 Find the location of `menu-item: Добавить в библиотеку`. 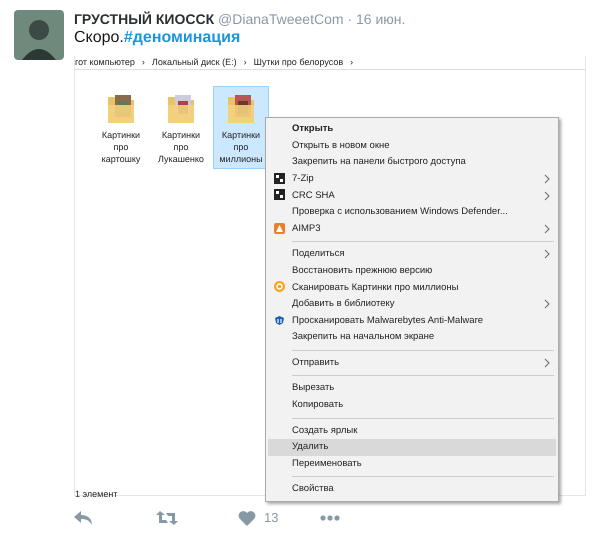

menu-item: Добавить в библиотеку is located at coordinates (412, 304).